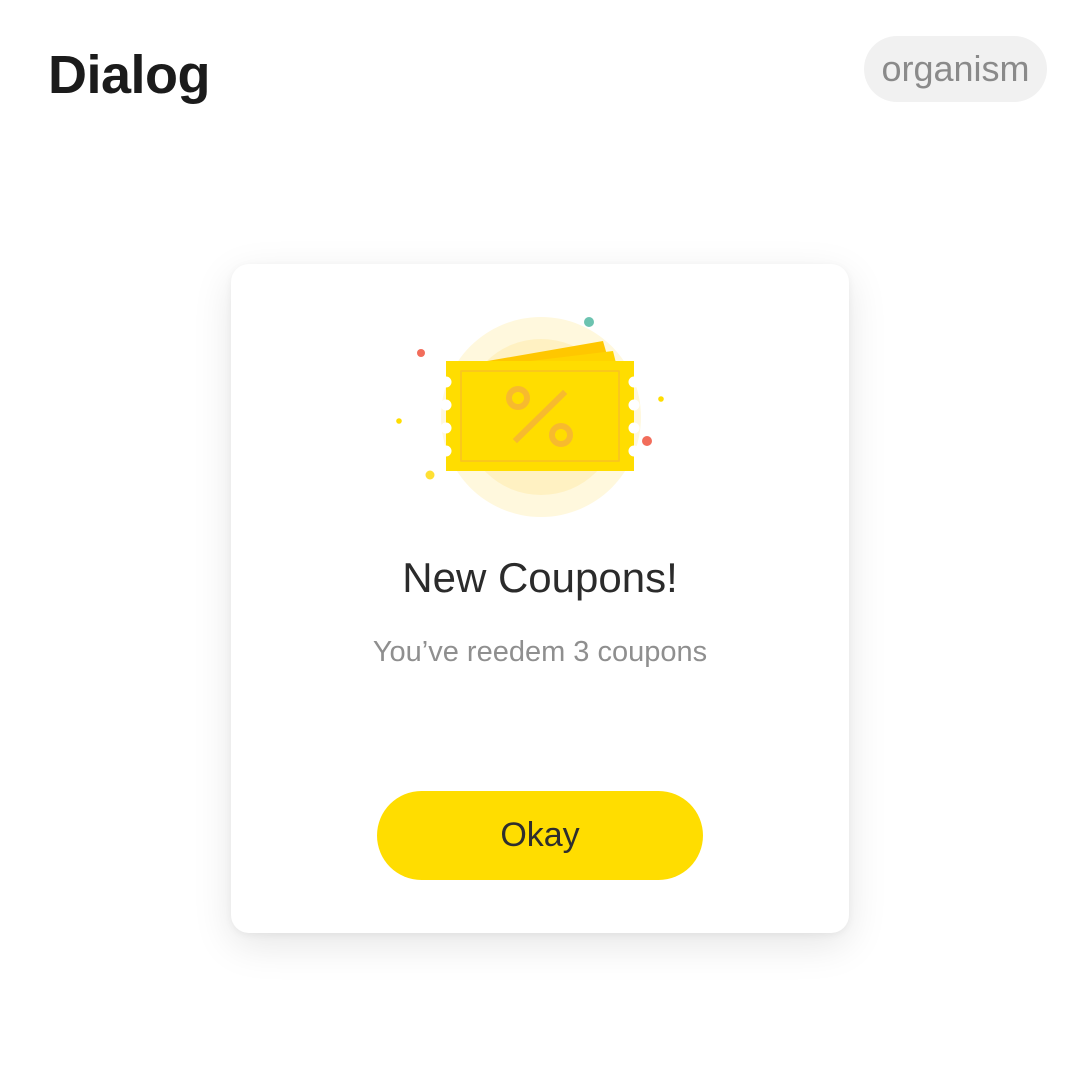  Describe the element at coordinates (540, 577) in the screenshot. I see `dialog-title: New Coupons!` at that location.